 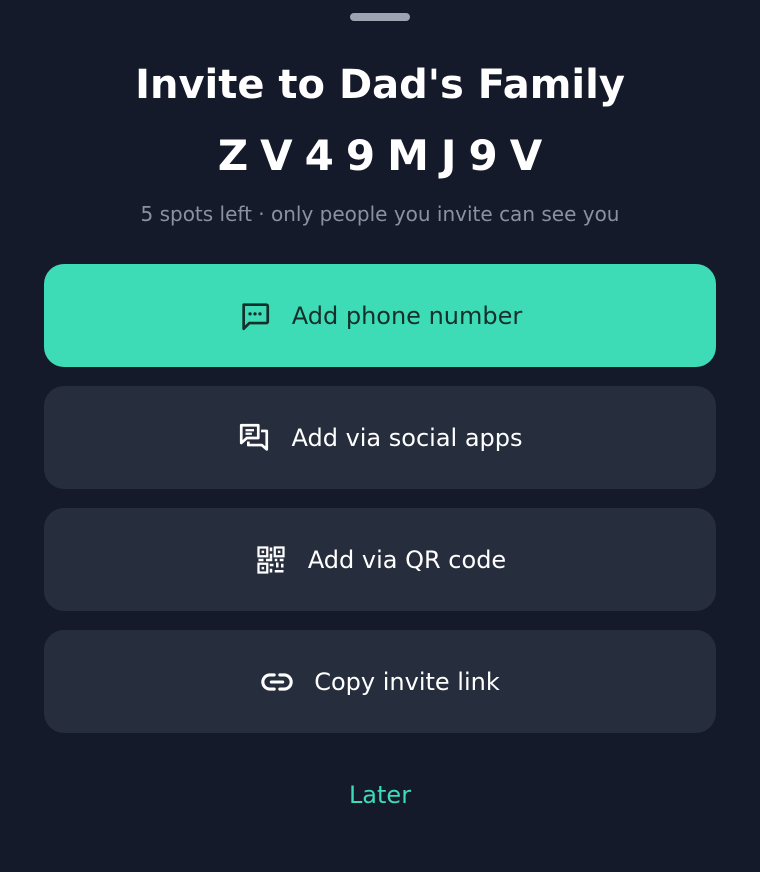 What do you see at coordinates (407, 437) in the screenshot?
I see `add-via-social-apps-label: Add via social apps` at bounding box center [407, 437].